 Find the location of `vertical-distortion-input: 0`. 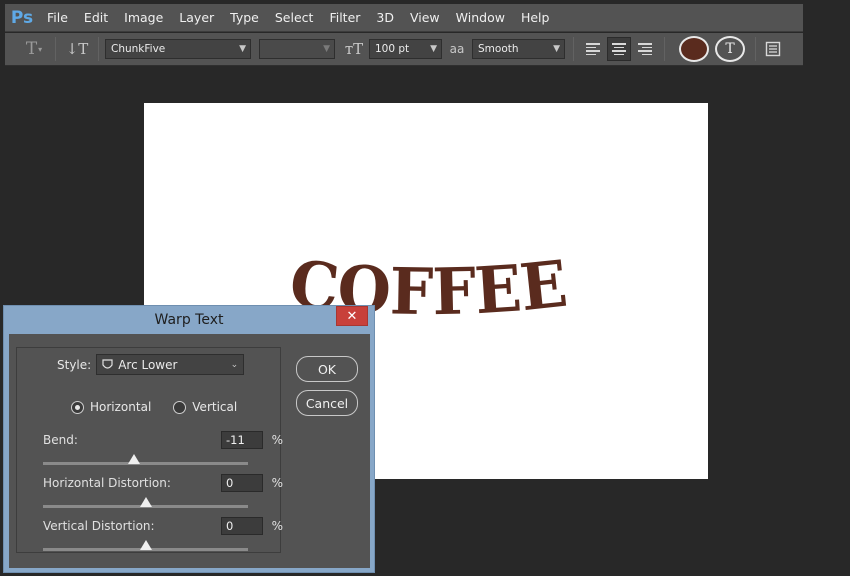

vertical-distortion-input: 0 is located at coordinates (242, 526).